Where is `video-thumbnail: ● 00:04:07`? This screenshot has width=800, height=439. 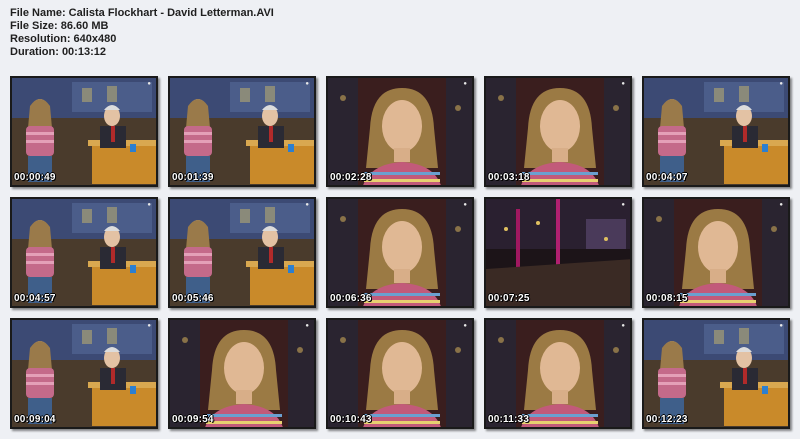
video-thumbnail: ● 00:04:07 is located at coordinates (716, 131).